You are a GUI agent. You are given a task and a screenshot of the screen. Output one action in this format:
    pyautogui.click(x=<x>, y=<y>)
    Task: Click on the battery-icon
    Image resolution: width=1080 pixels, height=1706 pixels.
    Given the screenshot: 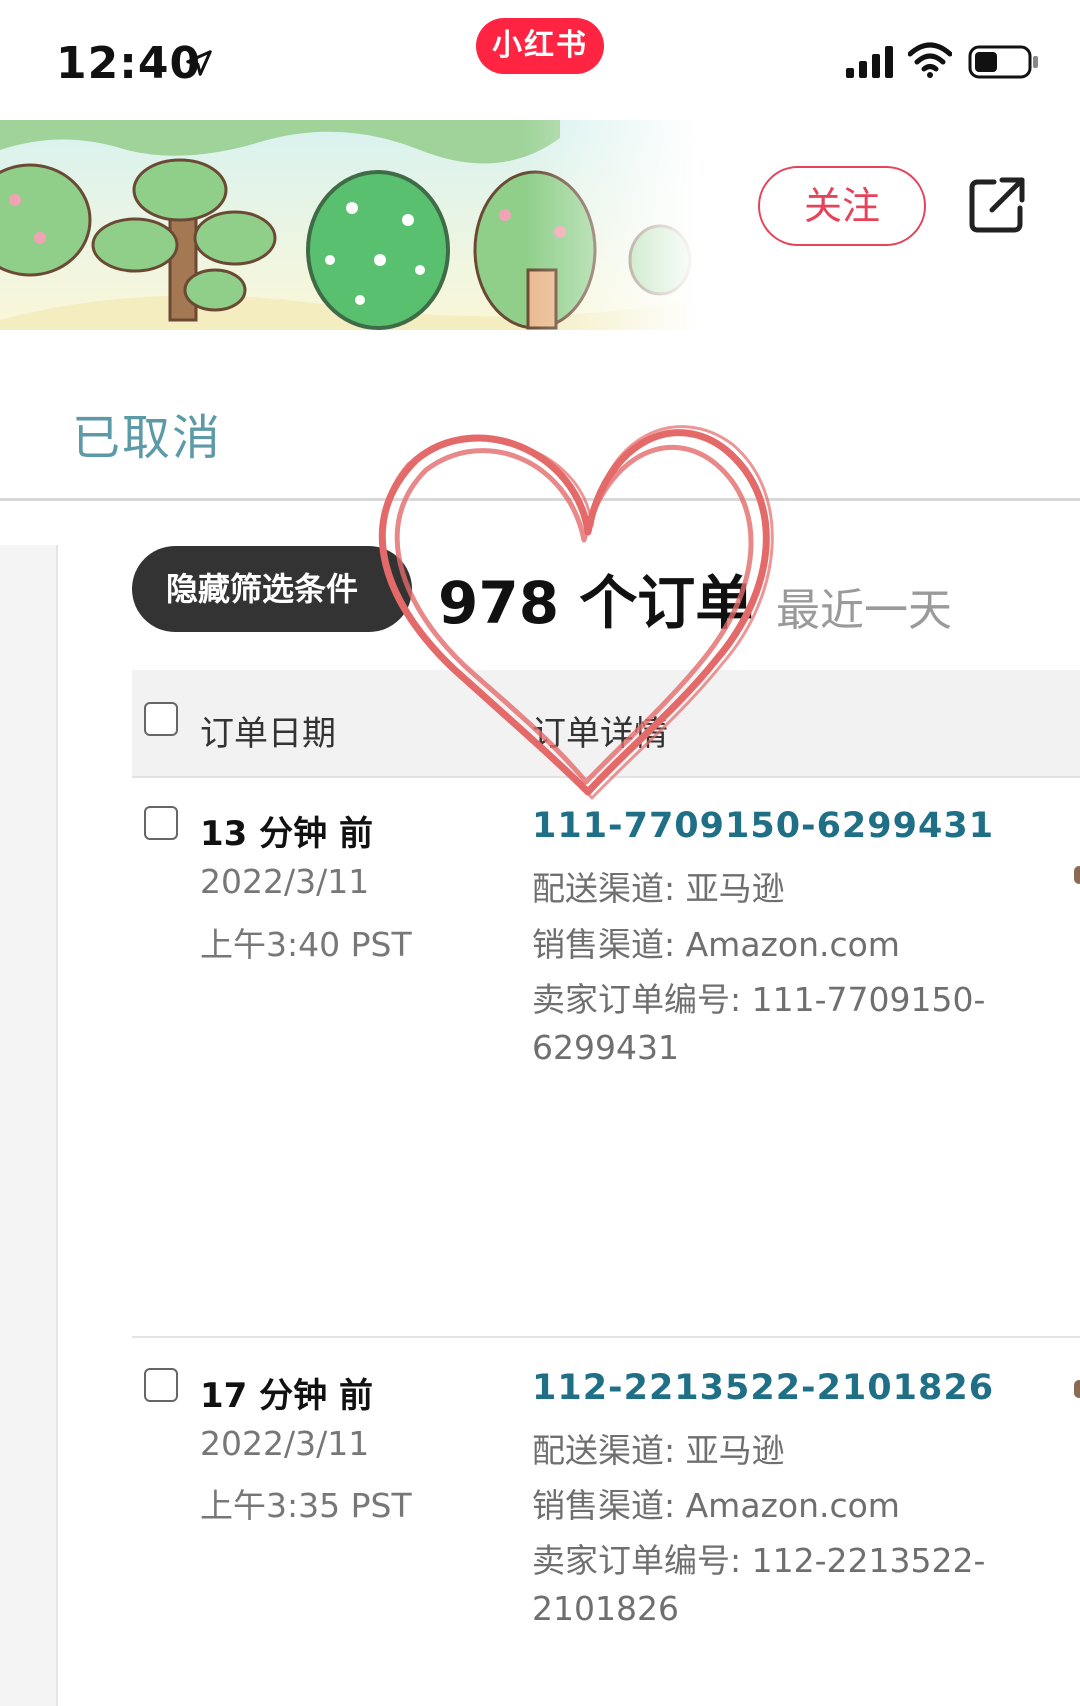 What is the action you would take?
    pyautogui.click(x=1003, y=62)
    